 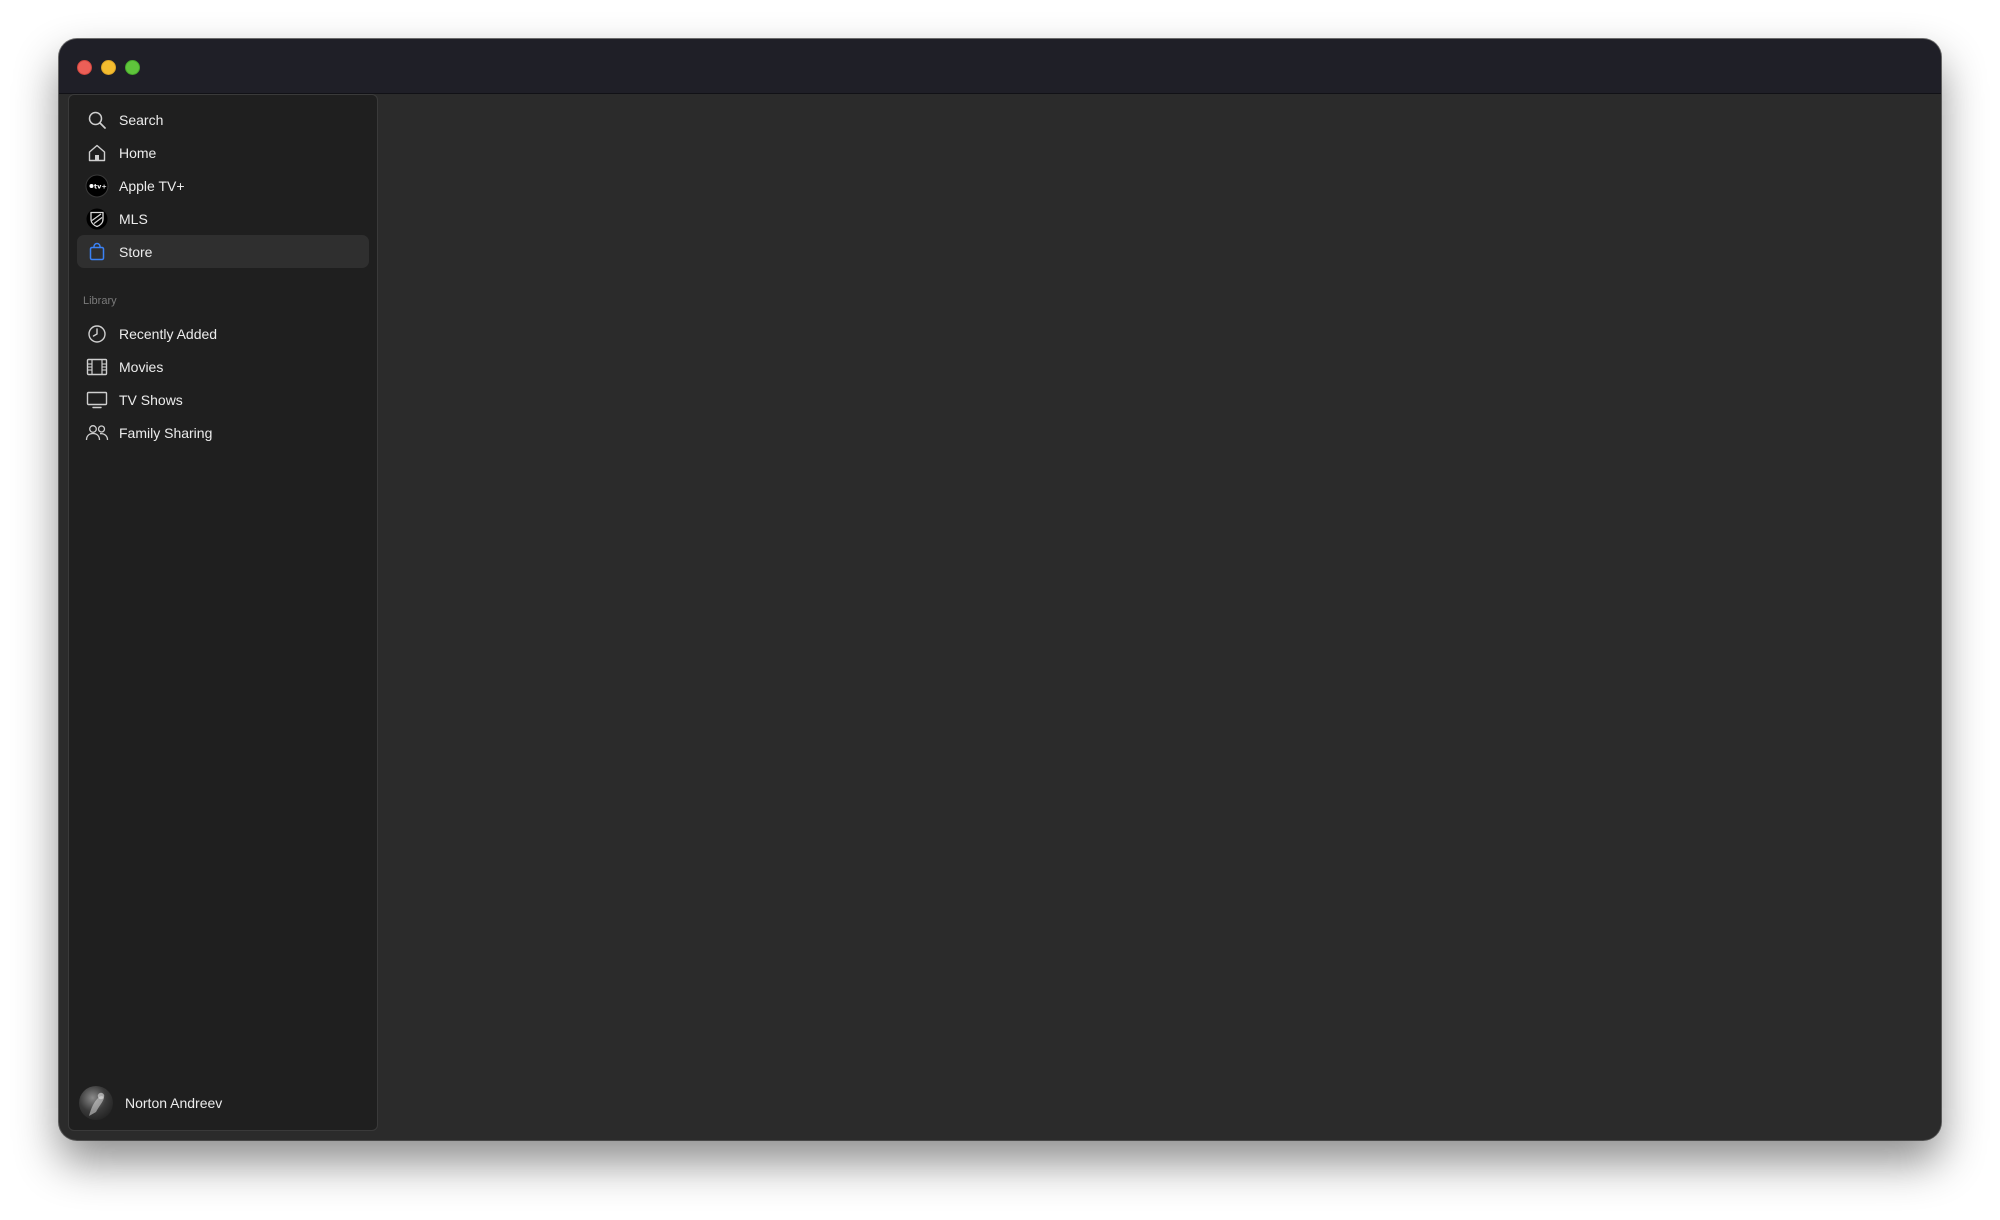 What do you see at coordinates (97, 334) in the screenshot?
I see `clock-icon` at bounding box center [97, 334].